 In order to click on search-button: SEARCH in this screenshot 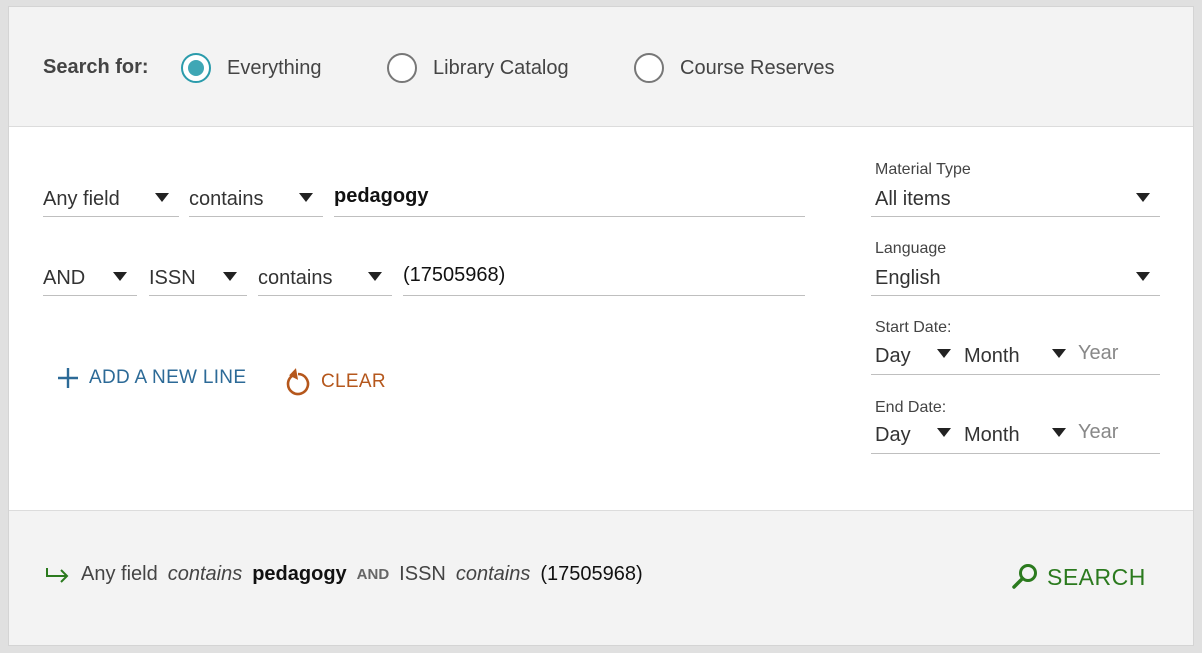, I will do `click(1078, 577)`.